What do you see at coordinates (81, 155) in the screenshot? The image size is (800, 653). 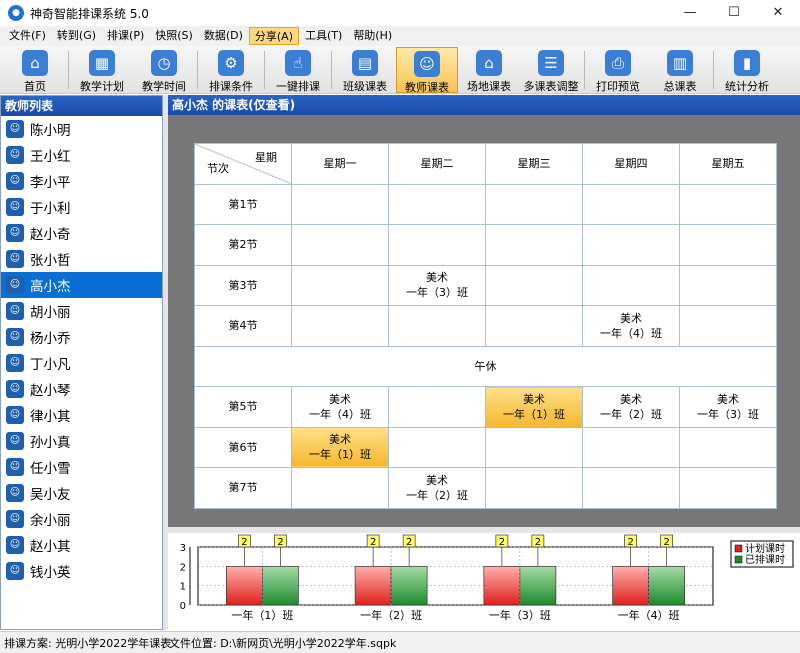 I see `teacher-item: ☺ 王小红` at bounding box center [81, 155].